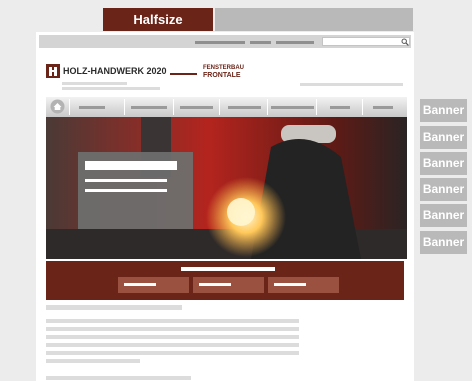 This screenshot has height=381, width=472. What do you see at coordinates (224, 68) in the screenshot?
I see `partner-logo-line1: FENSTERBAU` at bounding box center [224, 68].